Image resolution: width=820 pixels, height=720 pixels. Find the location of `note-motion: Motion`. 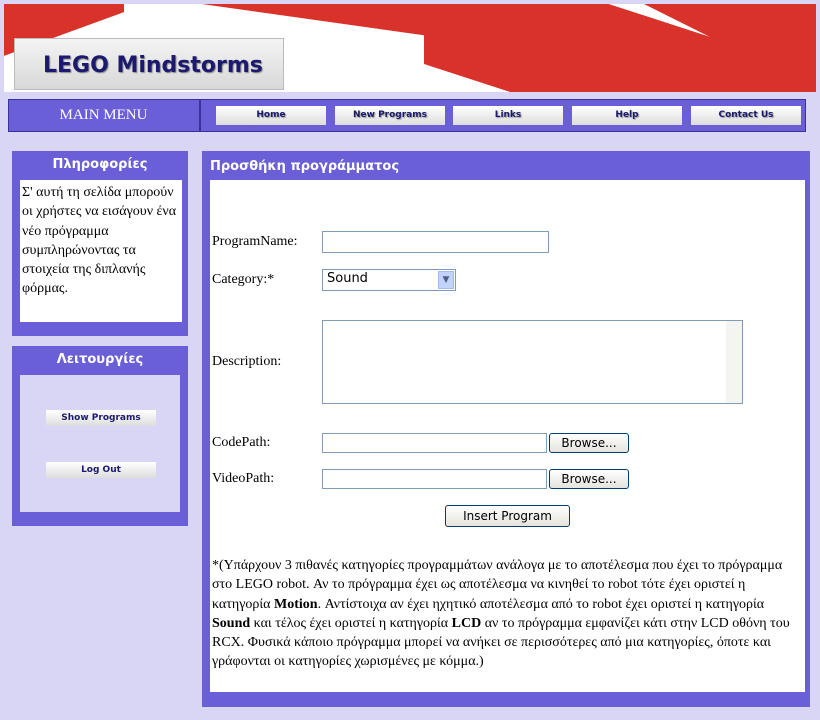

note-motion: Motion is located at coordinates (296, 604).